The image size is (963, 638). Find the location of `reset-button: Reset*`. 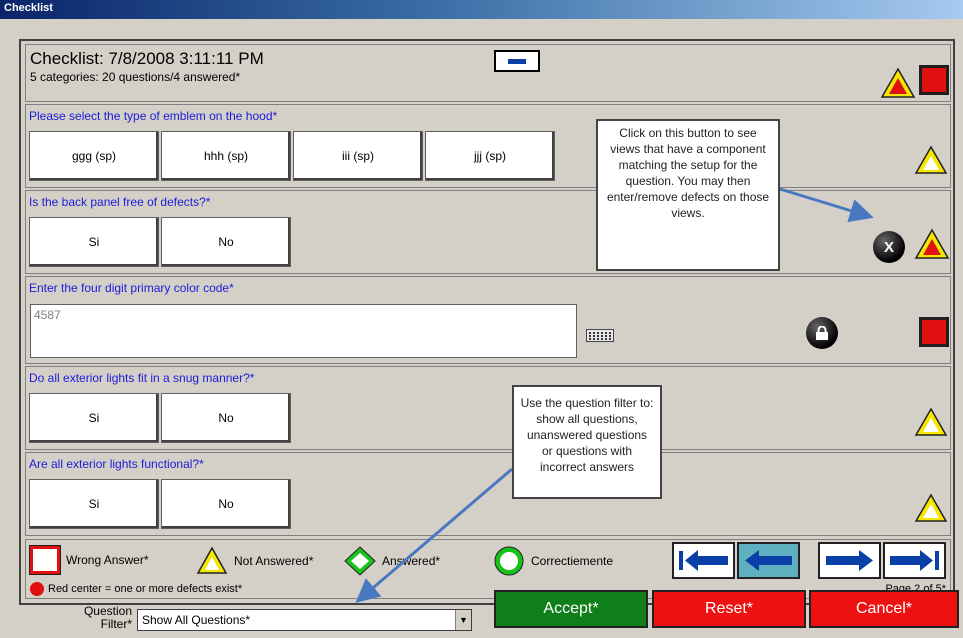

reset-button: Reset* is located at coordinates (729, 609).